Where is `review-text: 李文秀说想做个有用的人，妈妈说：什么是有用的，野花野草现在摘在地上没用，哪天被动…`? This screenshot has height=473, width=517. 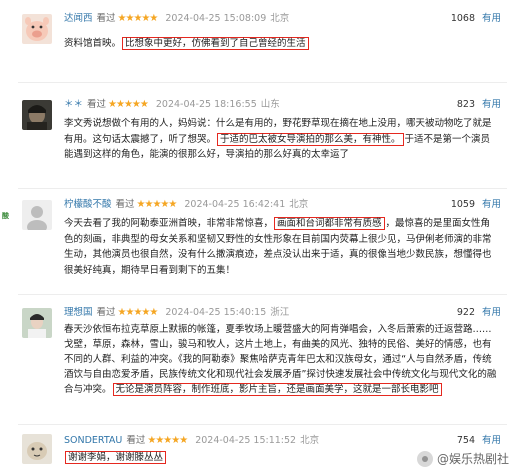 review-text: 李文秀说想做个有用的人，妈妈说：什么是有用的，野花野草现在摘在地上没用，哪天被动… is located at coordinates (281, 139).